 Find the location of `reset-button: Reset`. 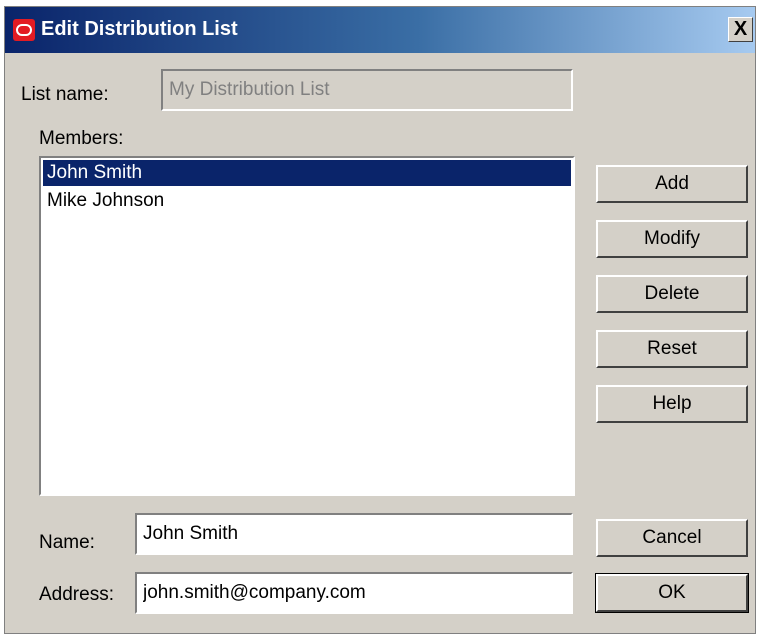

reset-button: Reset is located at coordinates (672, 349).